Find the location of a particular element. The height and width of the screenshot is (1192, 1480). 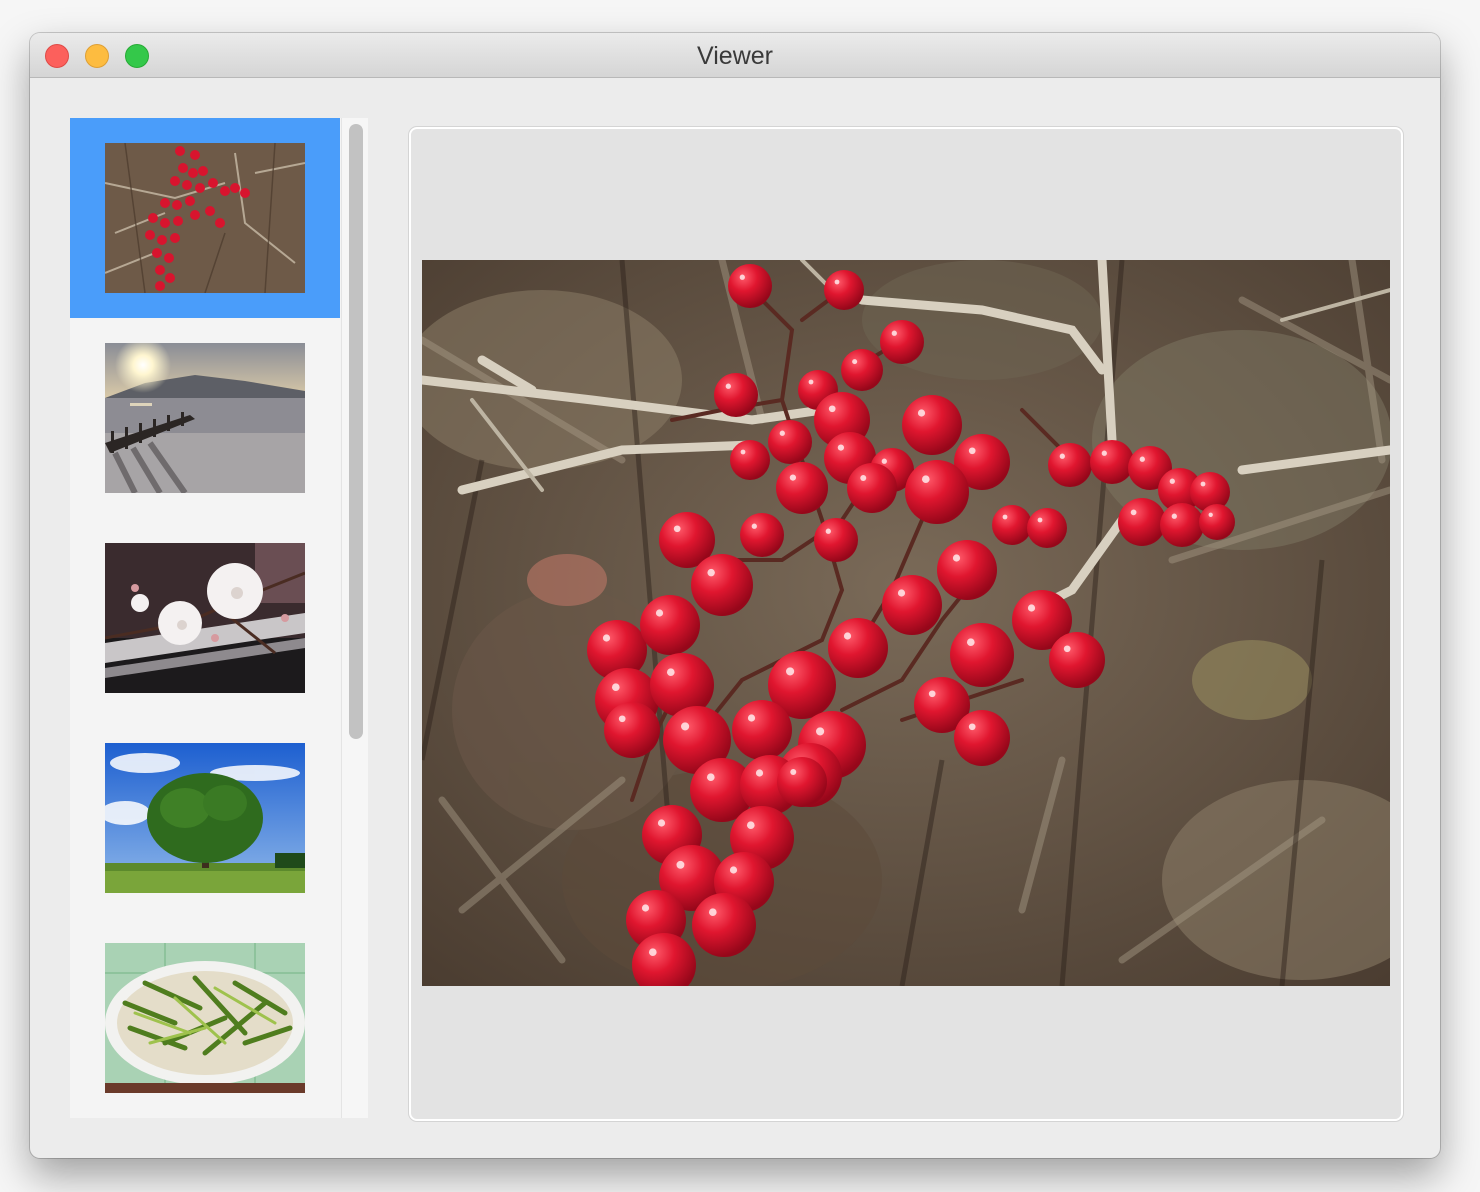

thumbnail-item-tree is located at coordinates (205, 818).